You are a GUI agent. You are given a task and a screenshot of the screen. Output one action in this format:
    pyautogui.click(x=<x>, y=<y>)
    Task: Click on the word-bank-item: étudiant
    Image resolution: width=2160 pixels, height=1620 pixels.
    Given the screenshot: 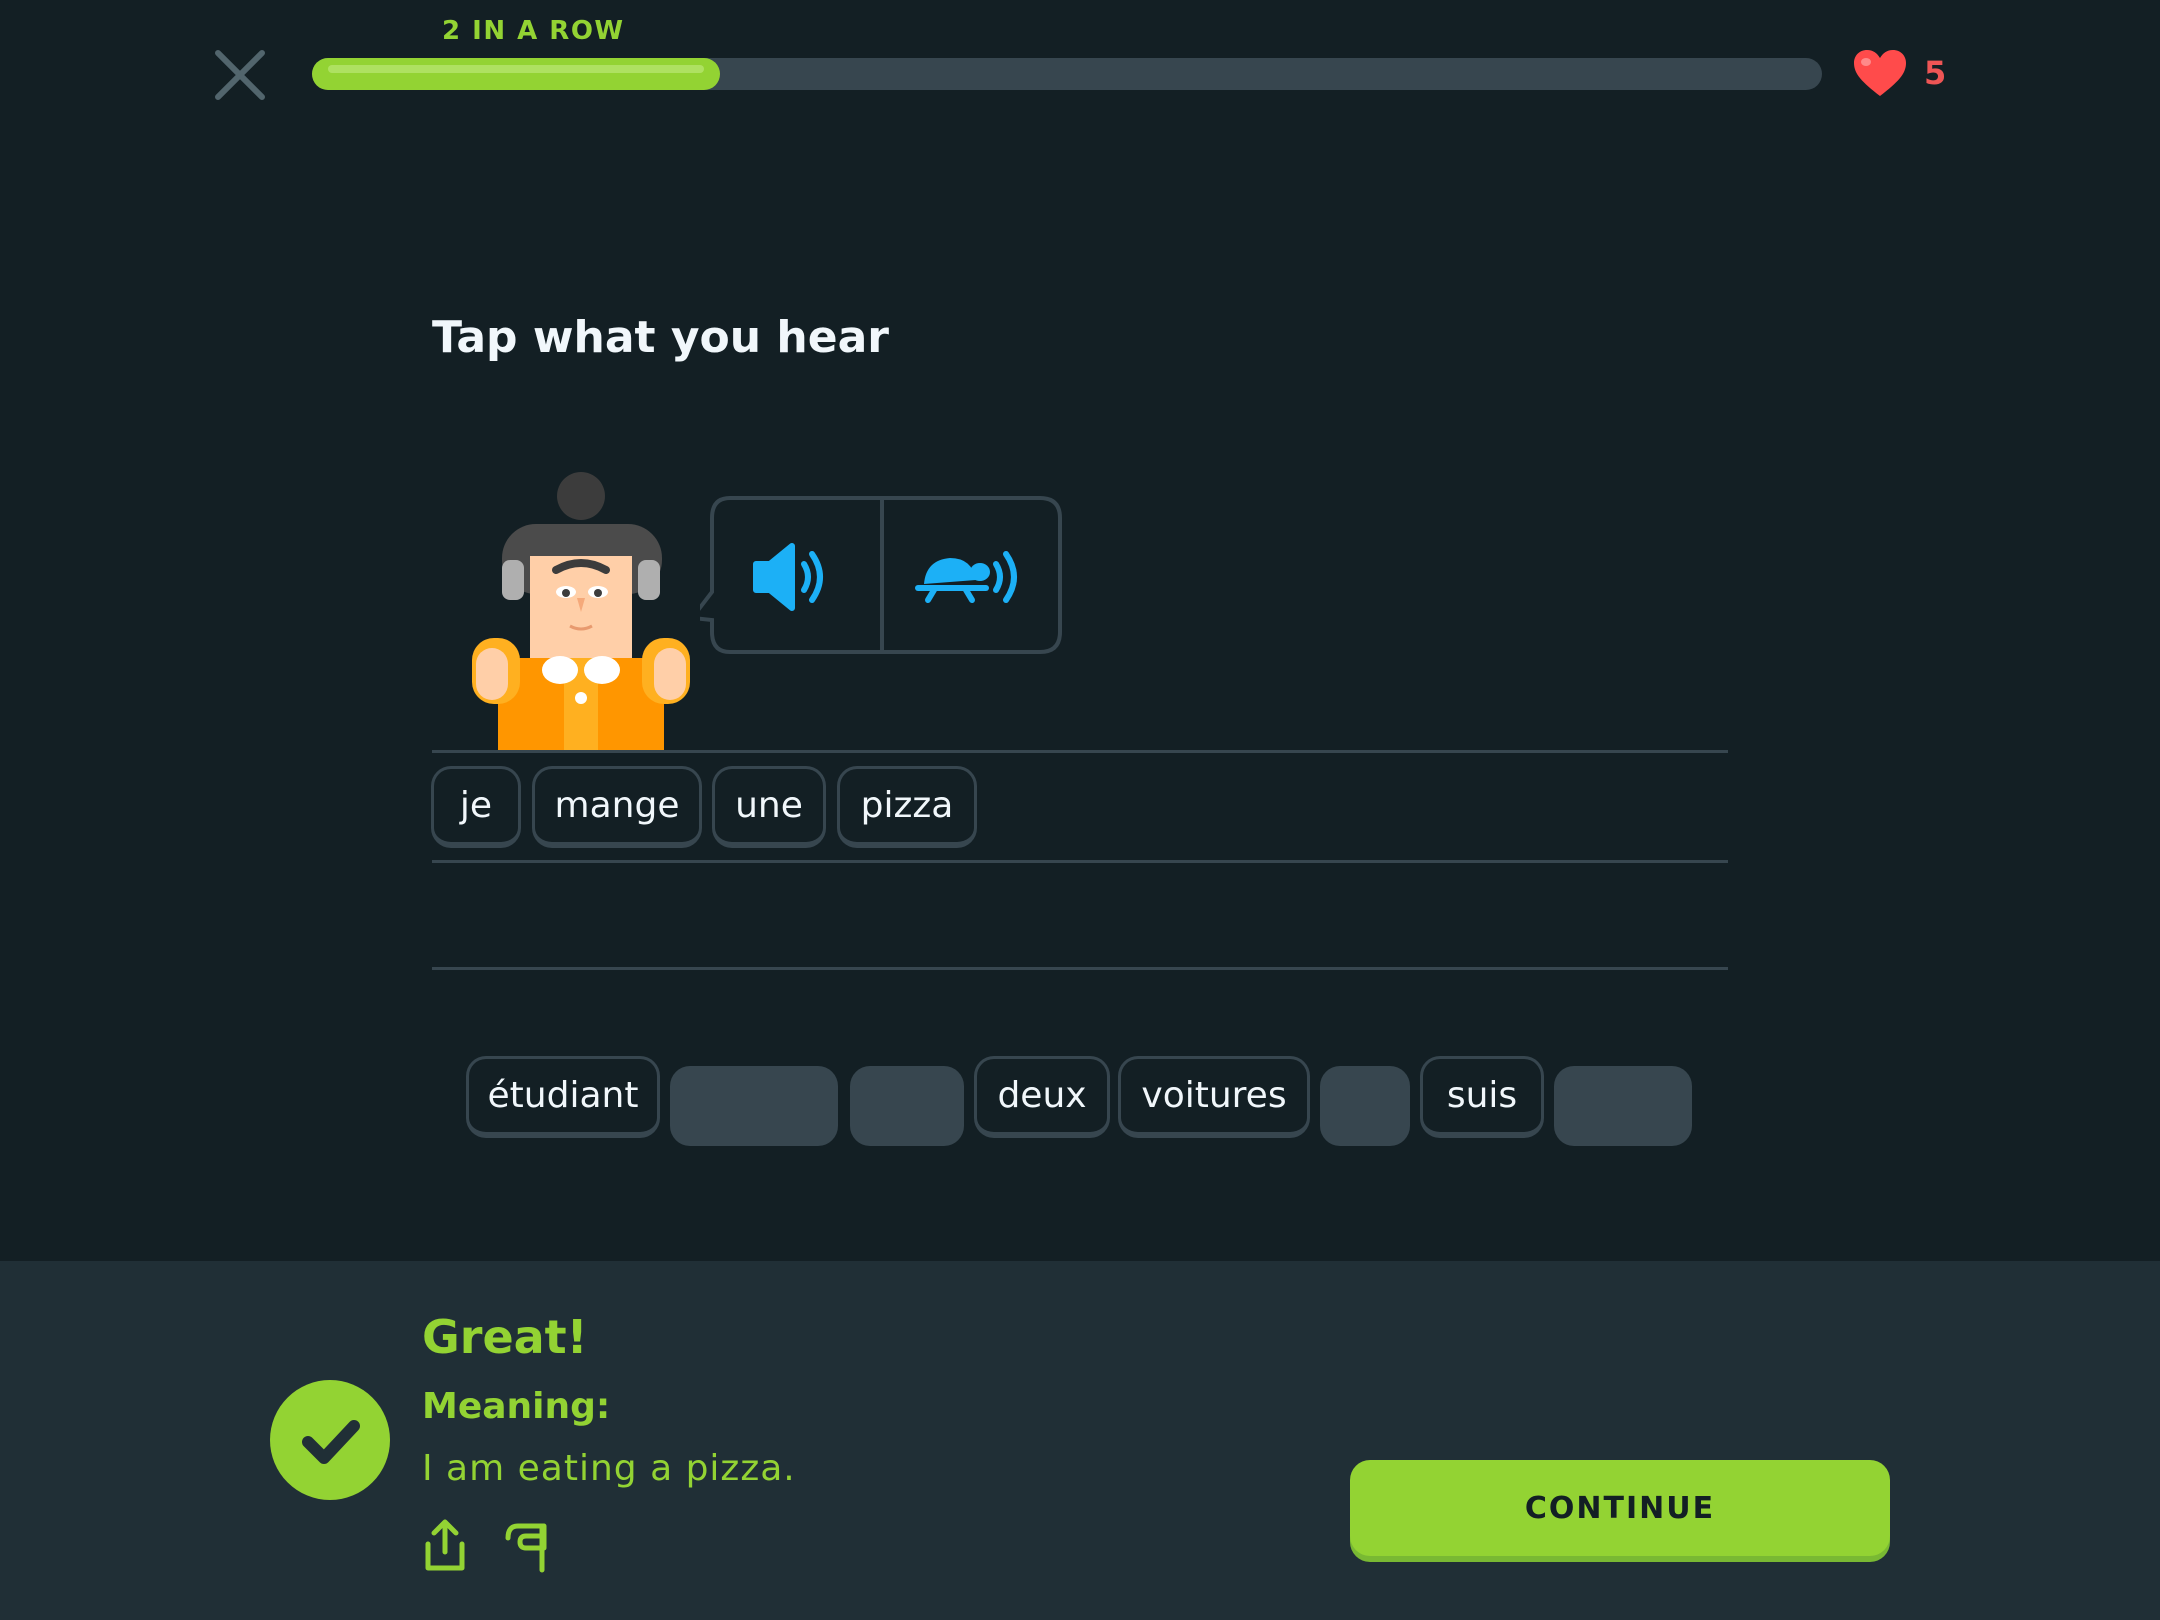 What is the action you would take?
    pyautogui.click(x=563, y=1097)
    